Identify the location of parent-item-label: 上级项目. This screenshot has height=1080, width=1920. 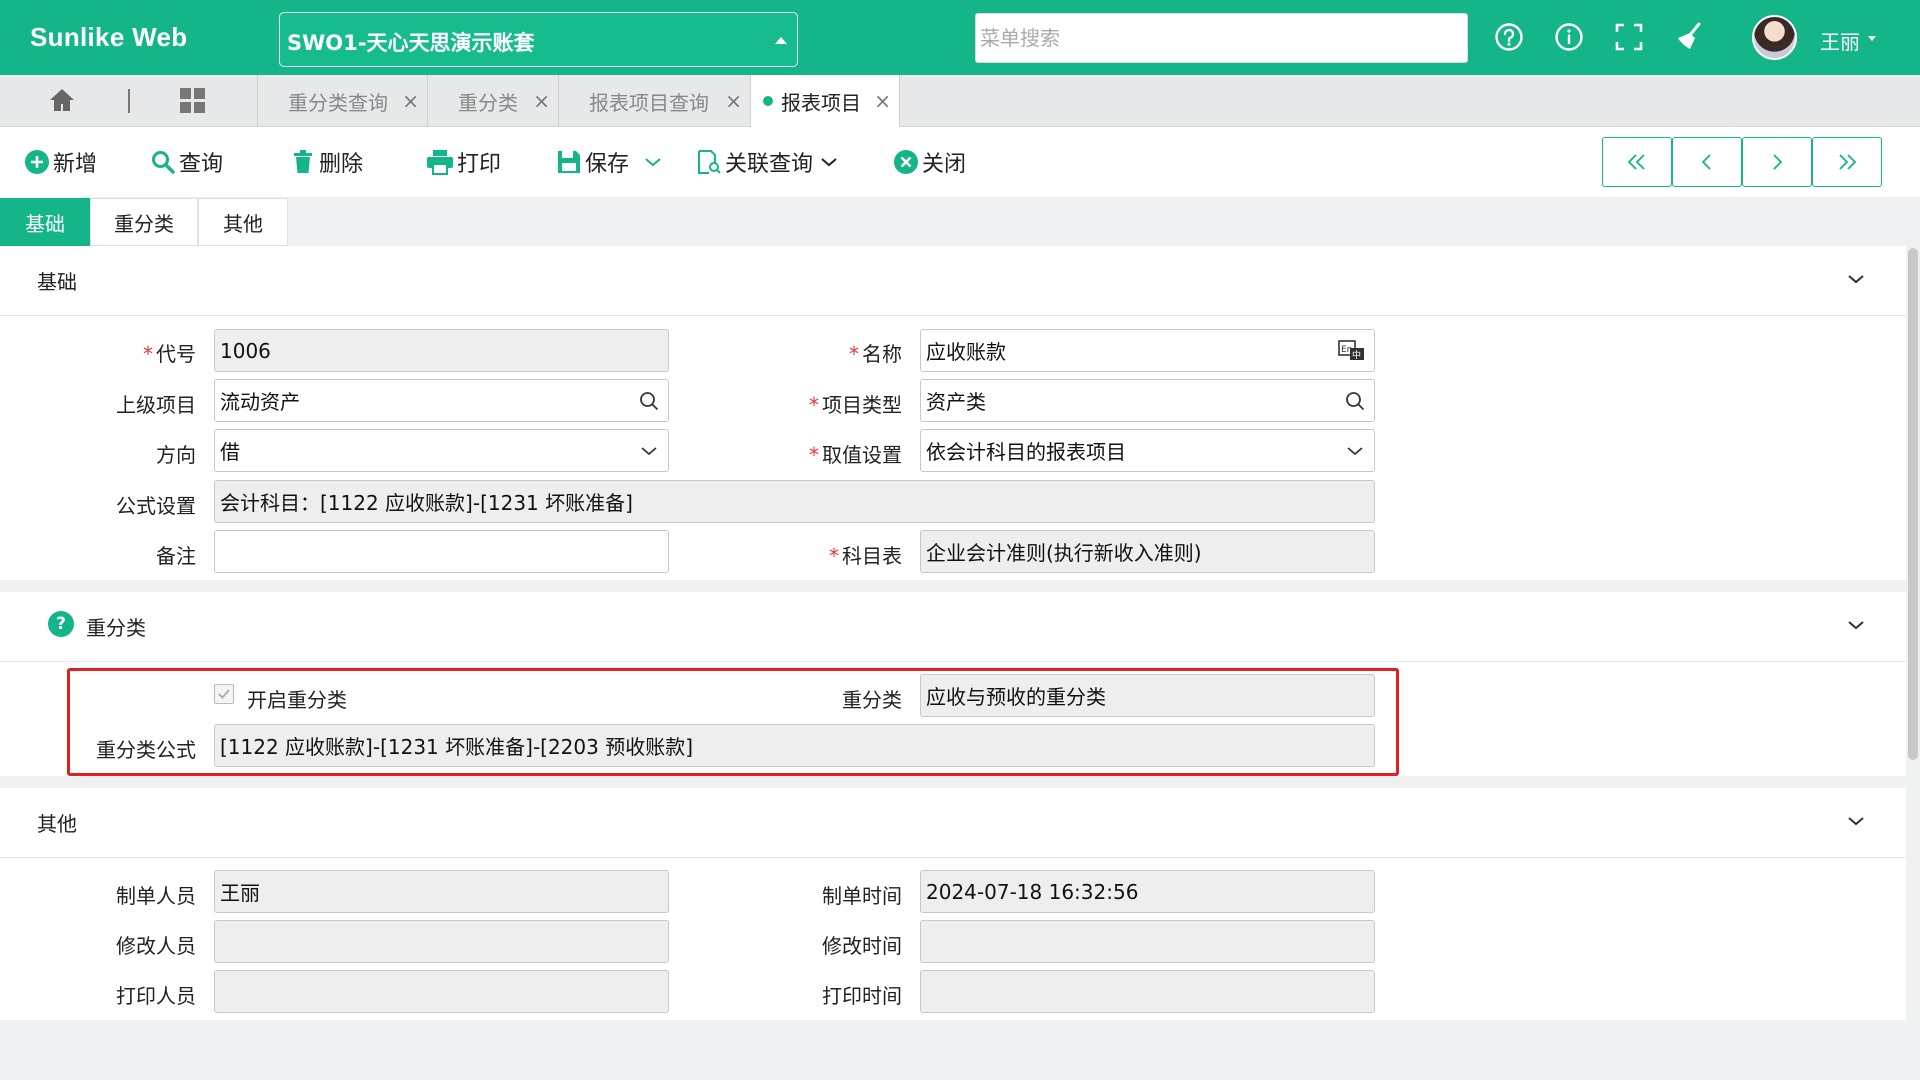
(156, 405).